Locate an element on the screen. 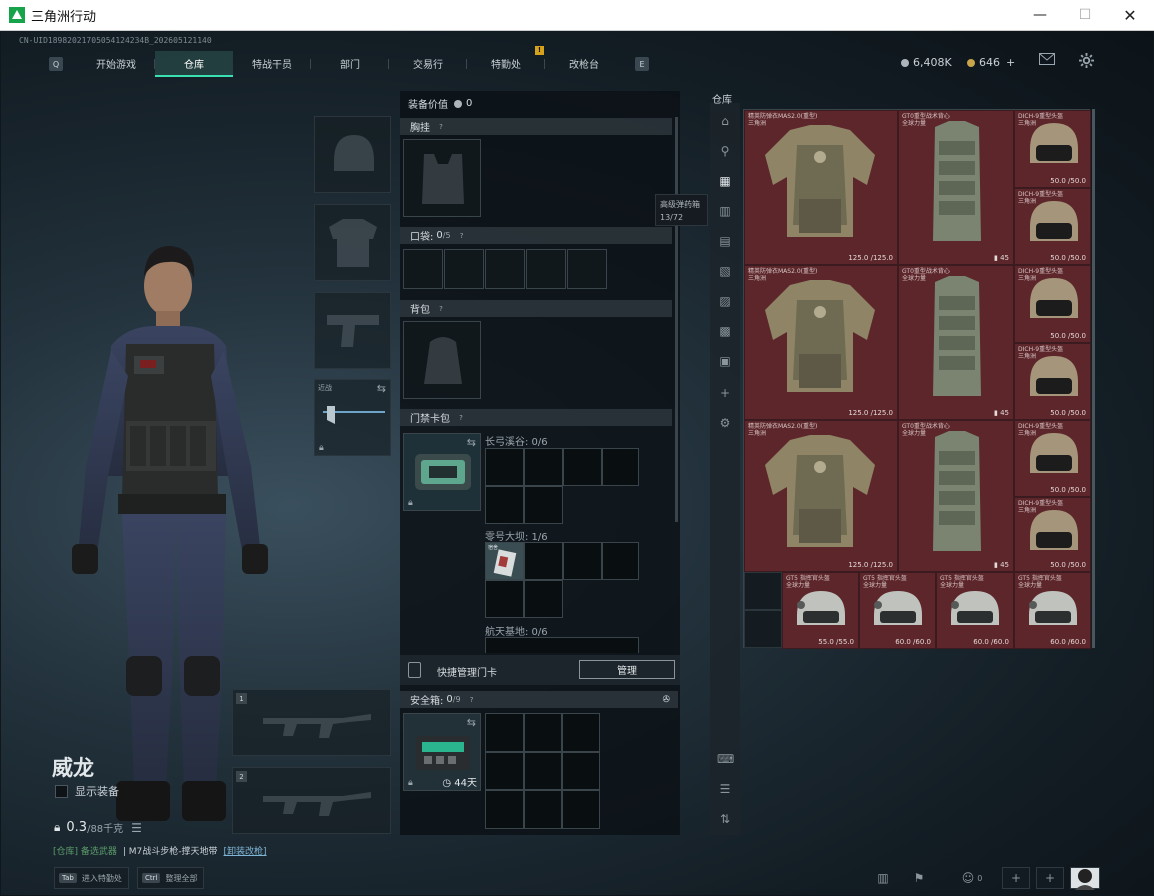  pin-icon: ✇ is located at coordinates (666, 700).